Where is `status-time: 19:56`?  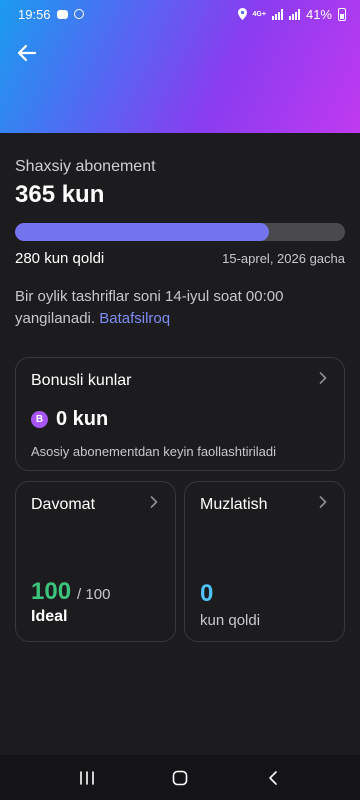 status-time: 19:56 is located at coordinates (34, 14).